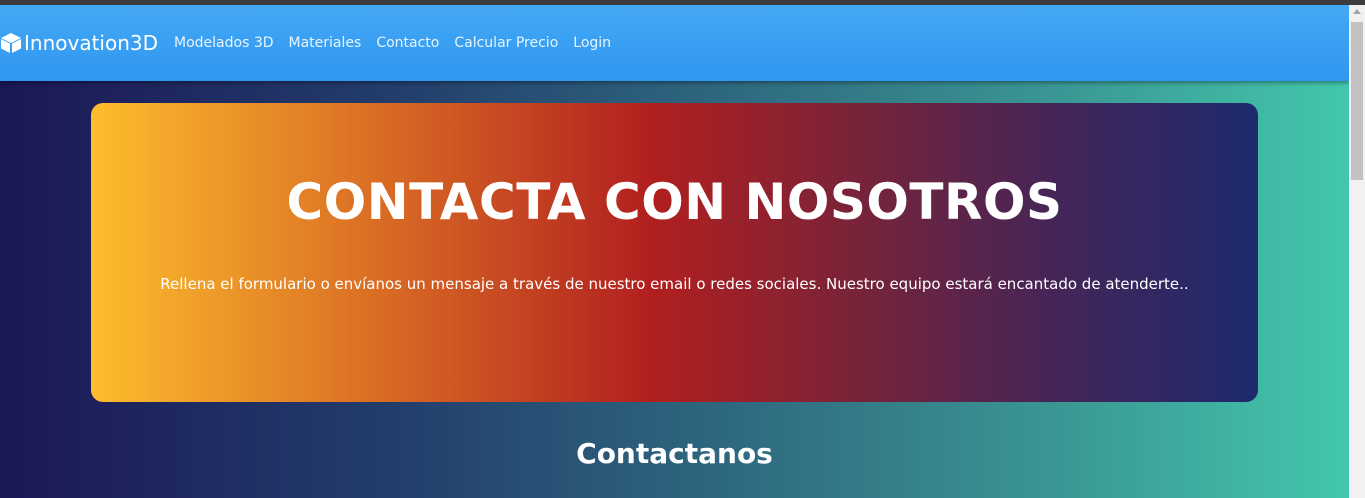 The height and width of the screenshot is (498, 1365). What do you see at coordinates (506, 43) in the screenshot?
I see `nav-link-calcular-precio: Calcular Precio` at bounding box center [506, 43].